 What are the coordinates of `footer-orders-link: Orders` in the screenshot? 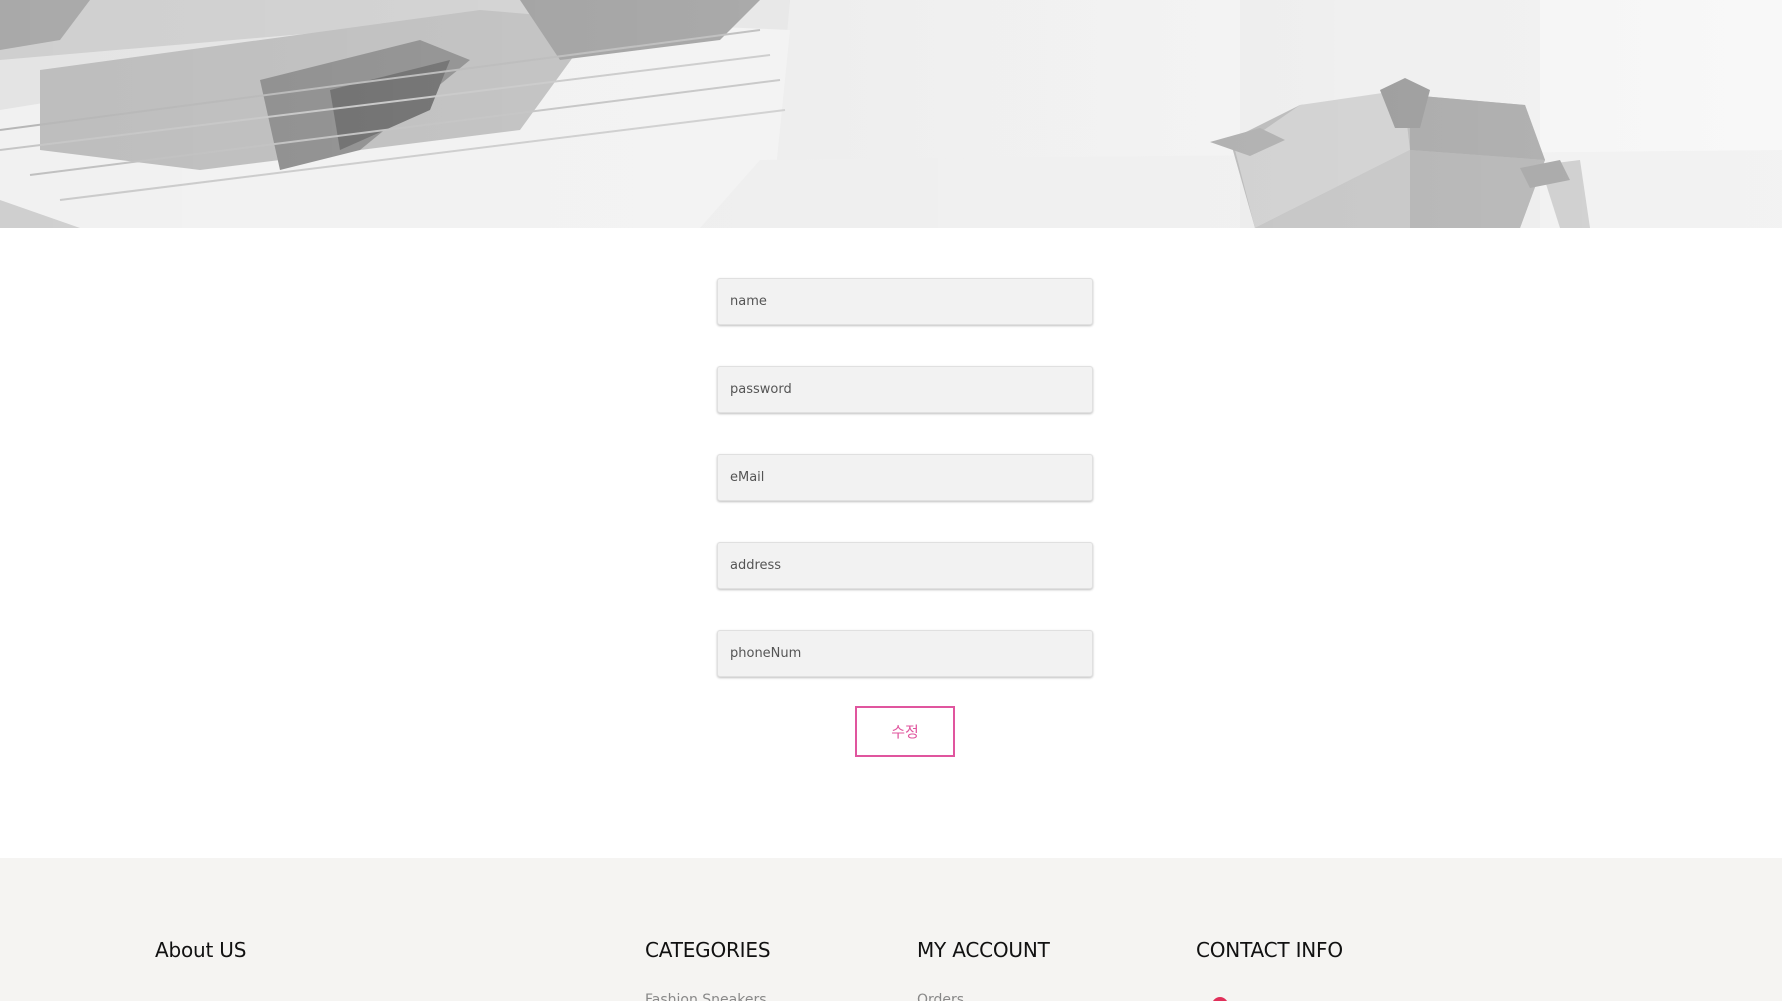 It's located at (940, 996).